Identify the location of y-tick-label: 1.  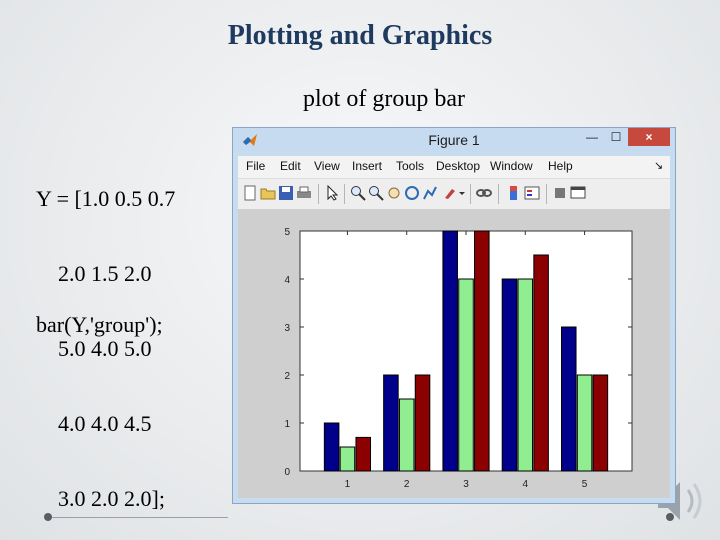
(287, 424).